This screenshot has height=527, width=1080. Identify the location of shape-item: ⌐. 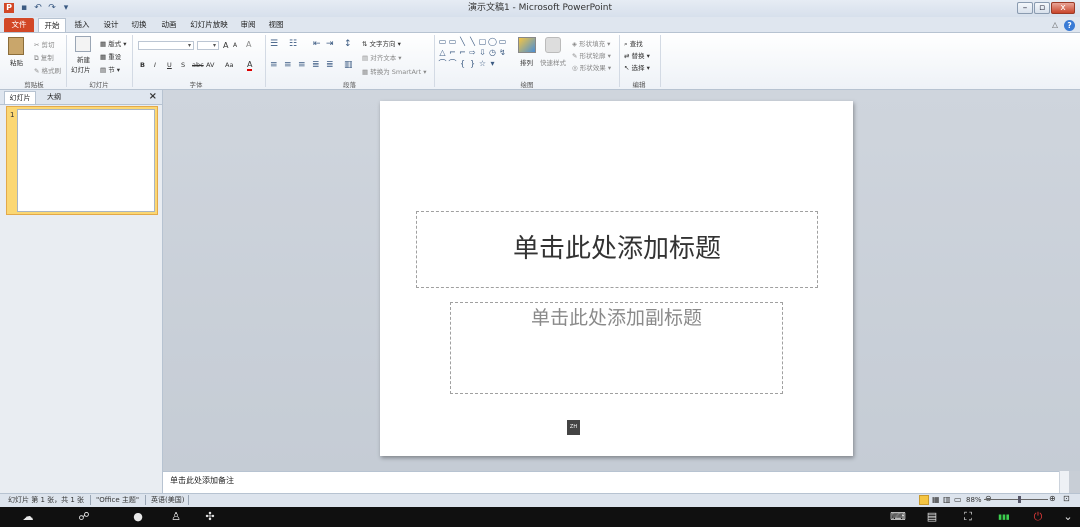
(452, 52).